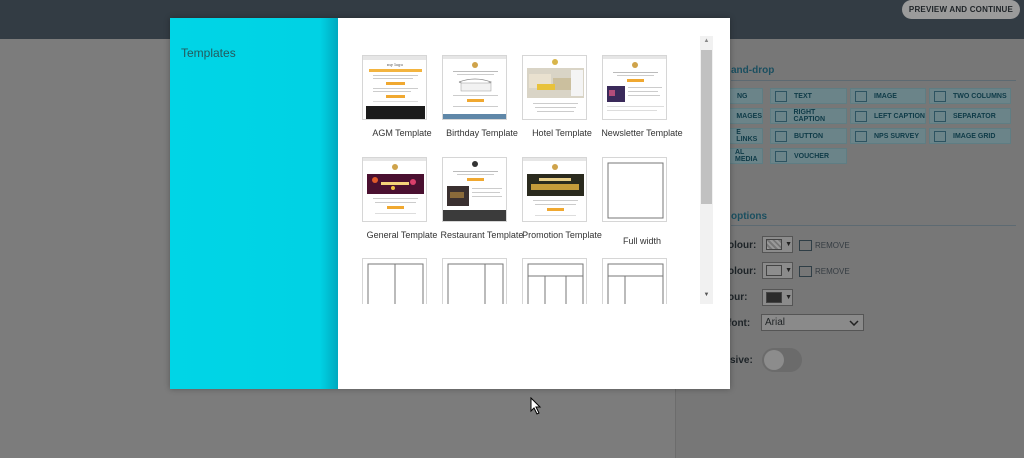 This screenshot has width=1024, height=458. I want to click on widget-label: NPS SURVEY, so click(896, 136).